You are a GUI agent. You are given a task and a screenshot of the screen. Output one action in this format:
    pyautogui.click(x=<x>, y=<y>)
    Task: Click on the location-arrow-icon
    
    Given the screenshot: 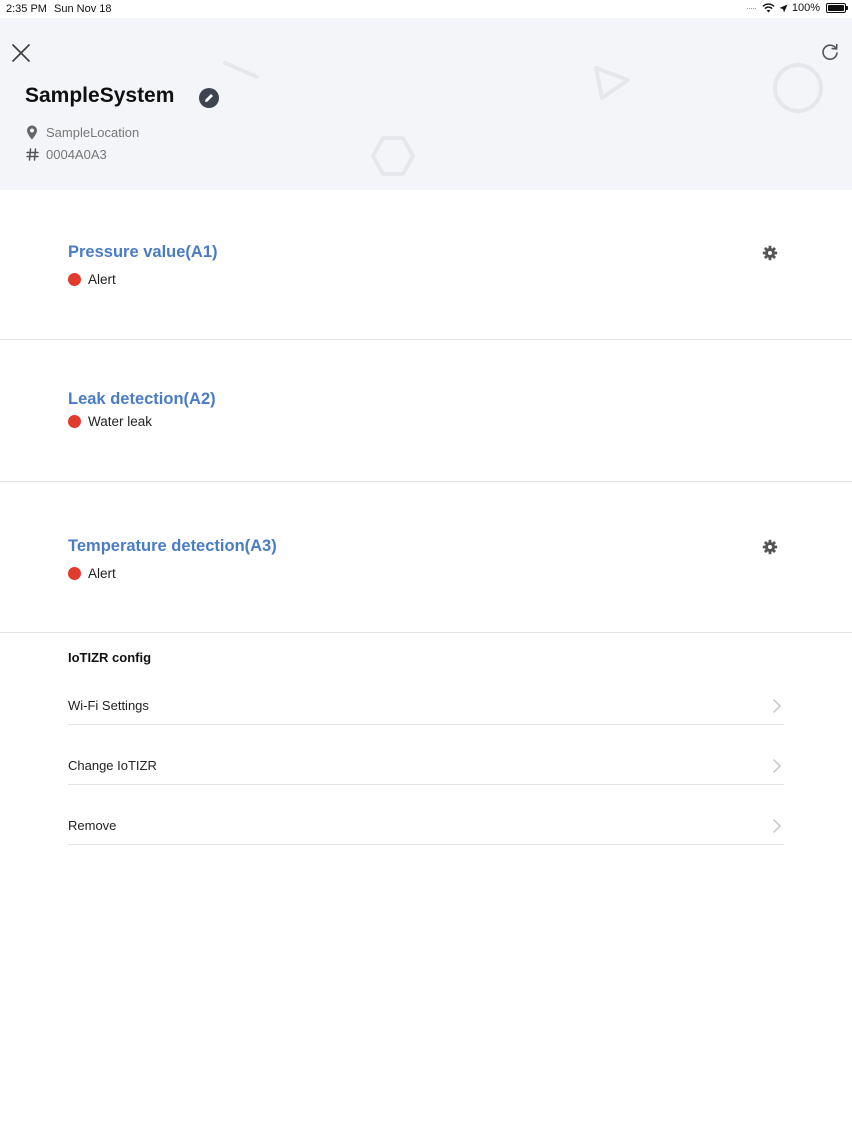 What is the action you would take?
    pyautogui.click(x=783, y=8)
    